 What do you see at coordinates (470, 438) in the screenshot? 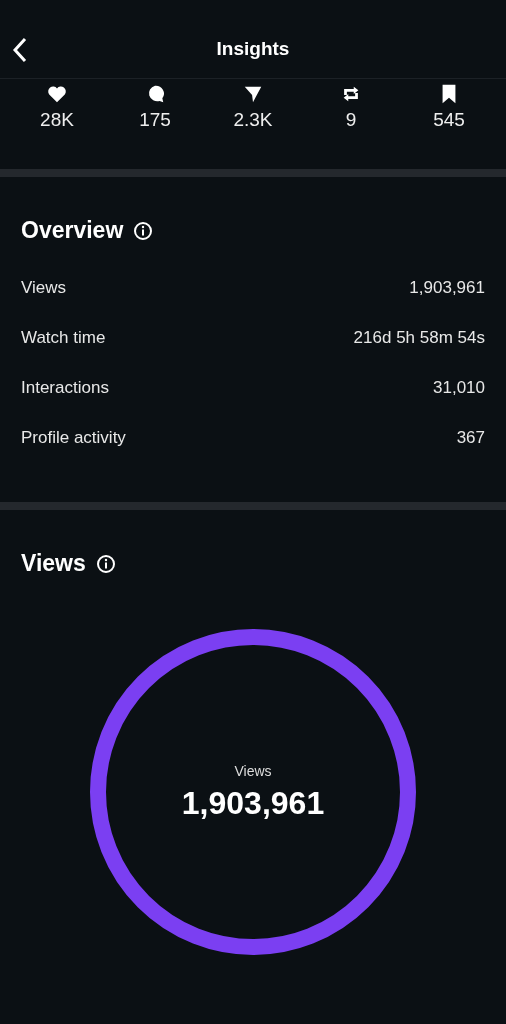
I see `metric-value: 367` at bounding box center [470, 438].